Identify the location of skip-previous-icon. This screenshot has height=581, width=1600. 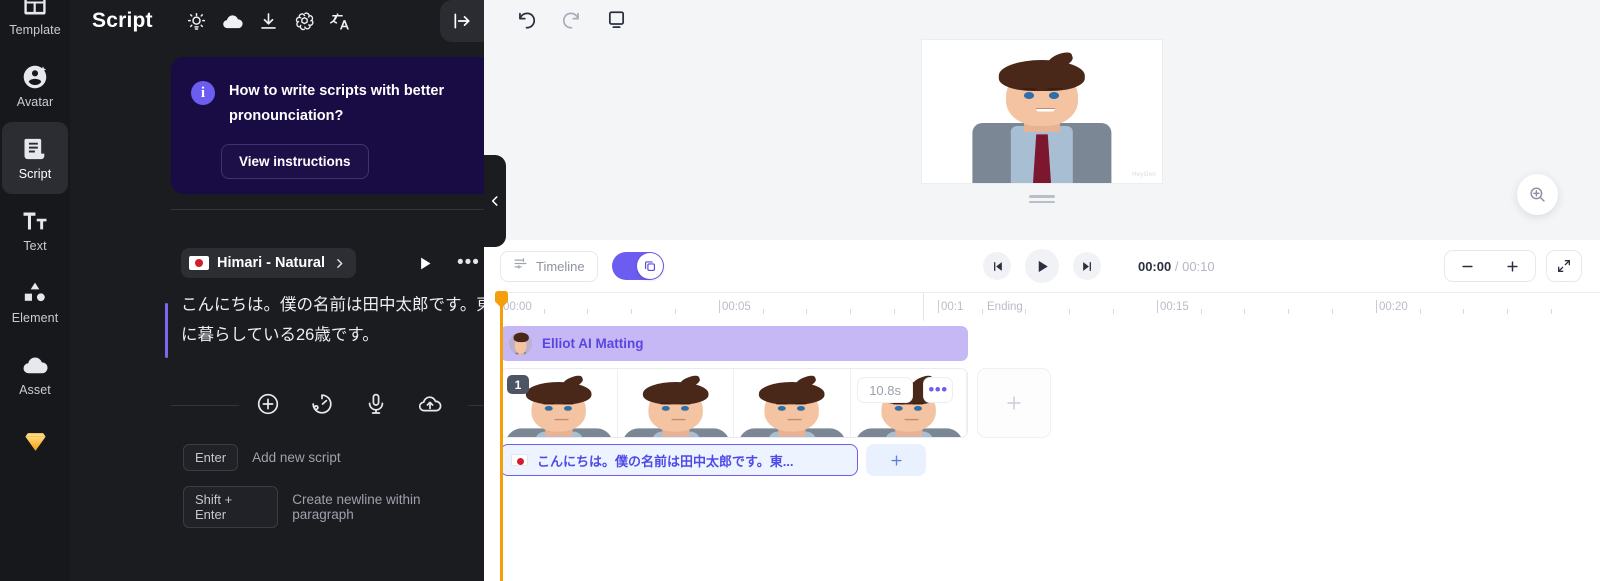
(997, 266).